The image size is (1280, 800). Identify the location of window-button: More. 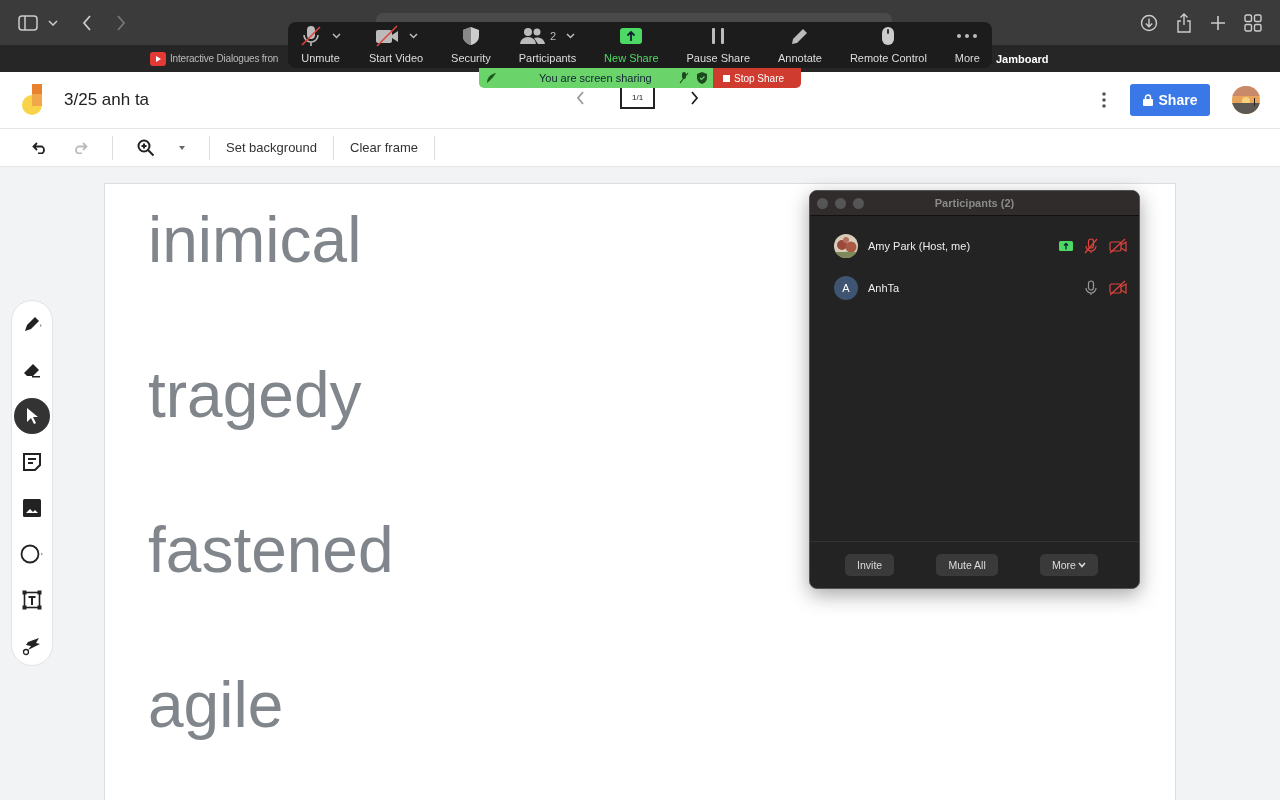
(1068, 565).